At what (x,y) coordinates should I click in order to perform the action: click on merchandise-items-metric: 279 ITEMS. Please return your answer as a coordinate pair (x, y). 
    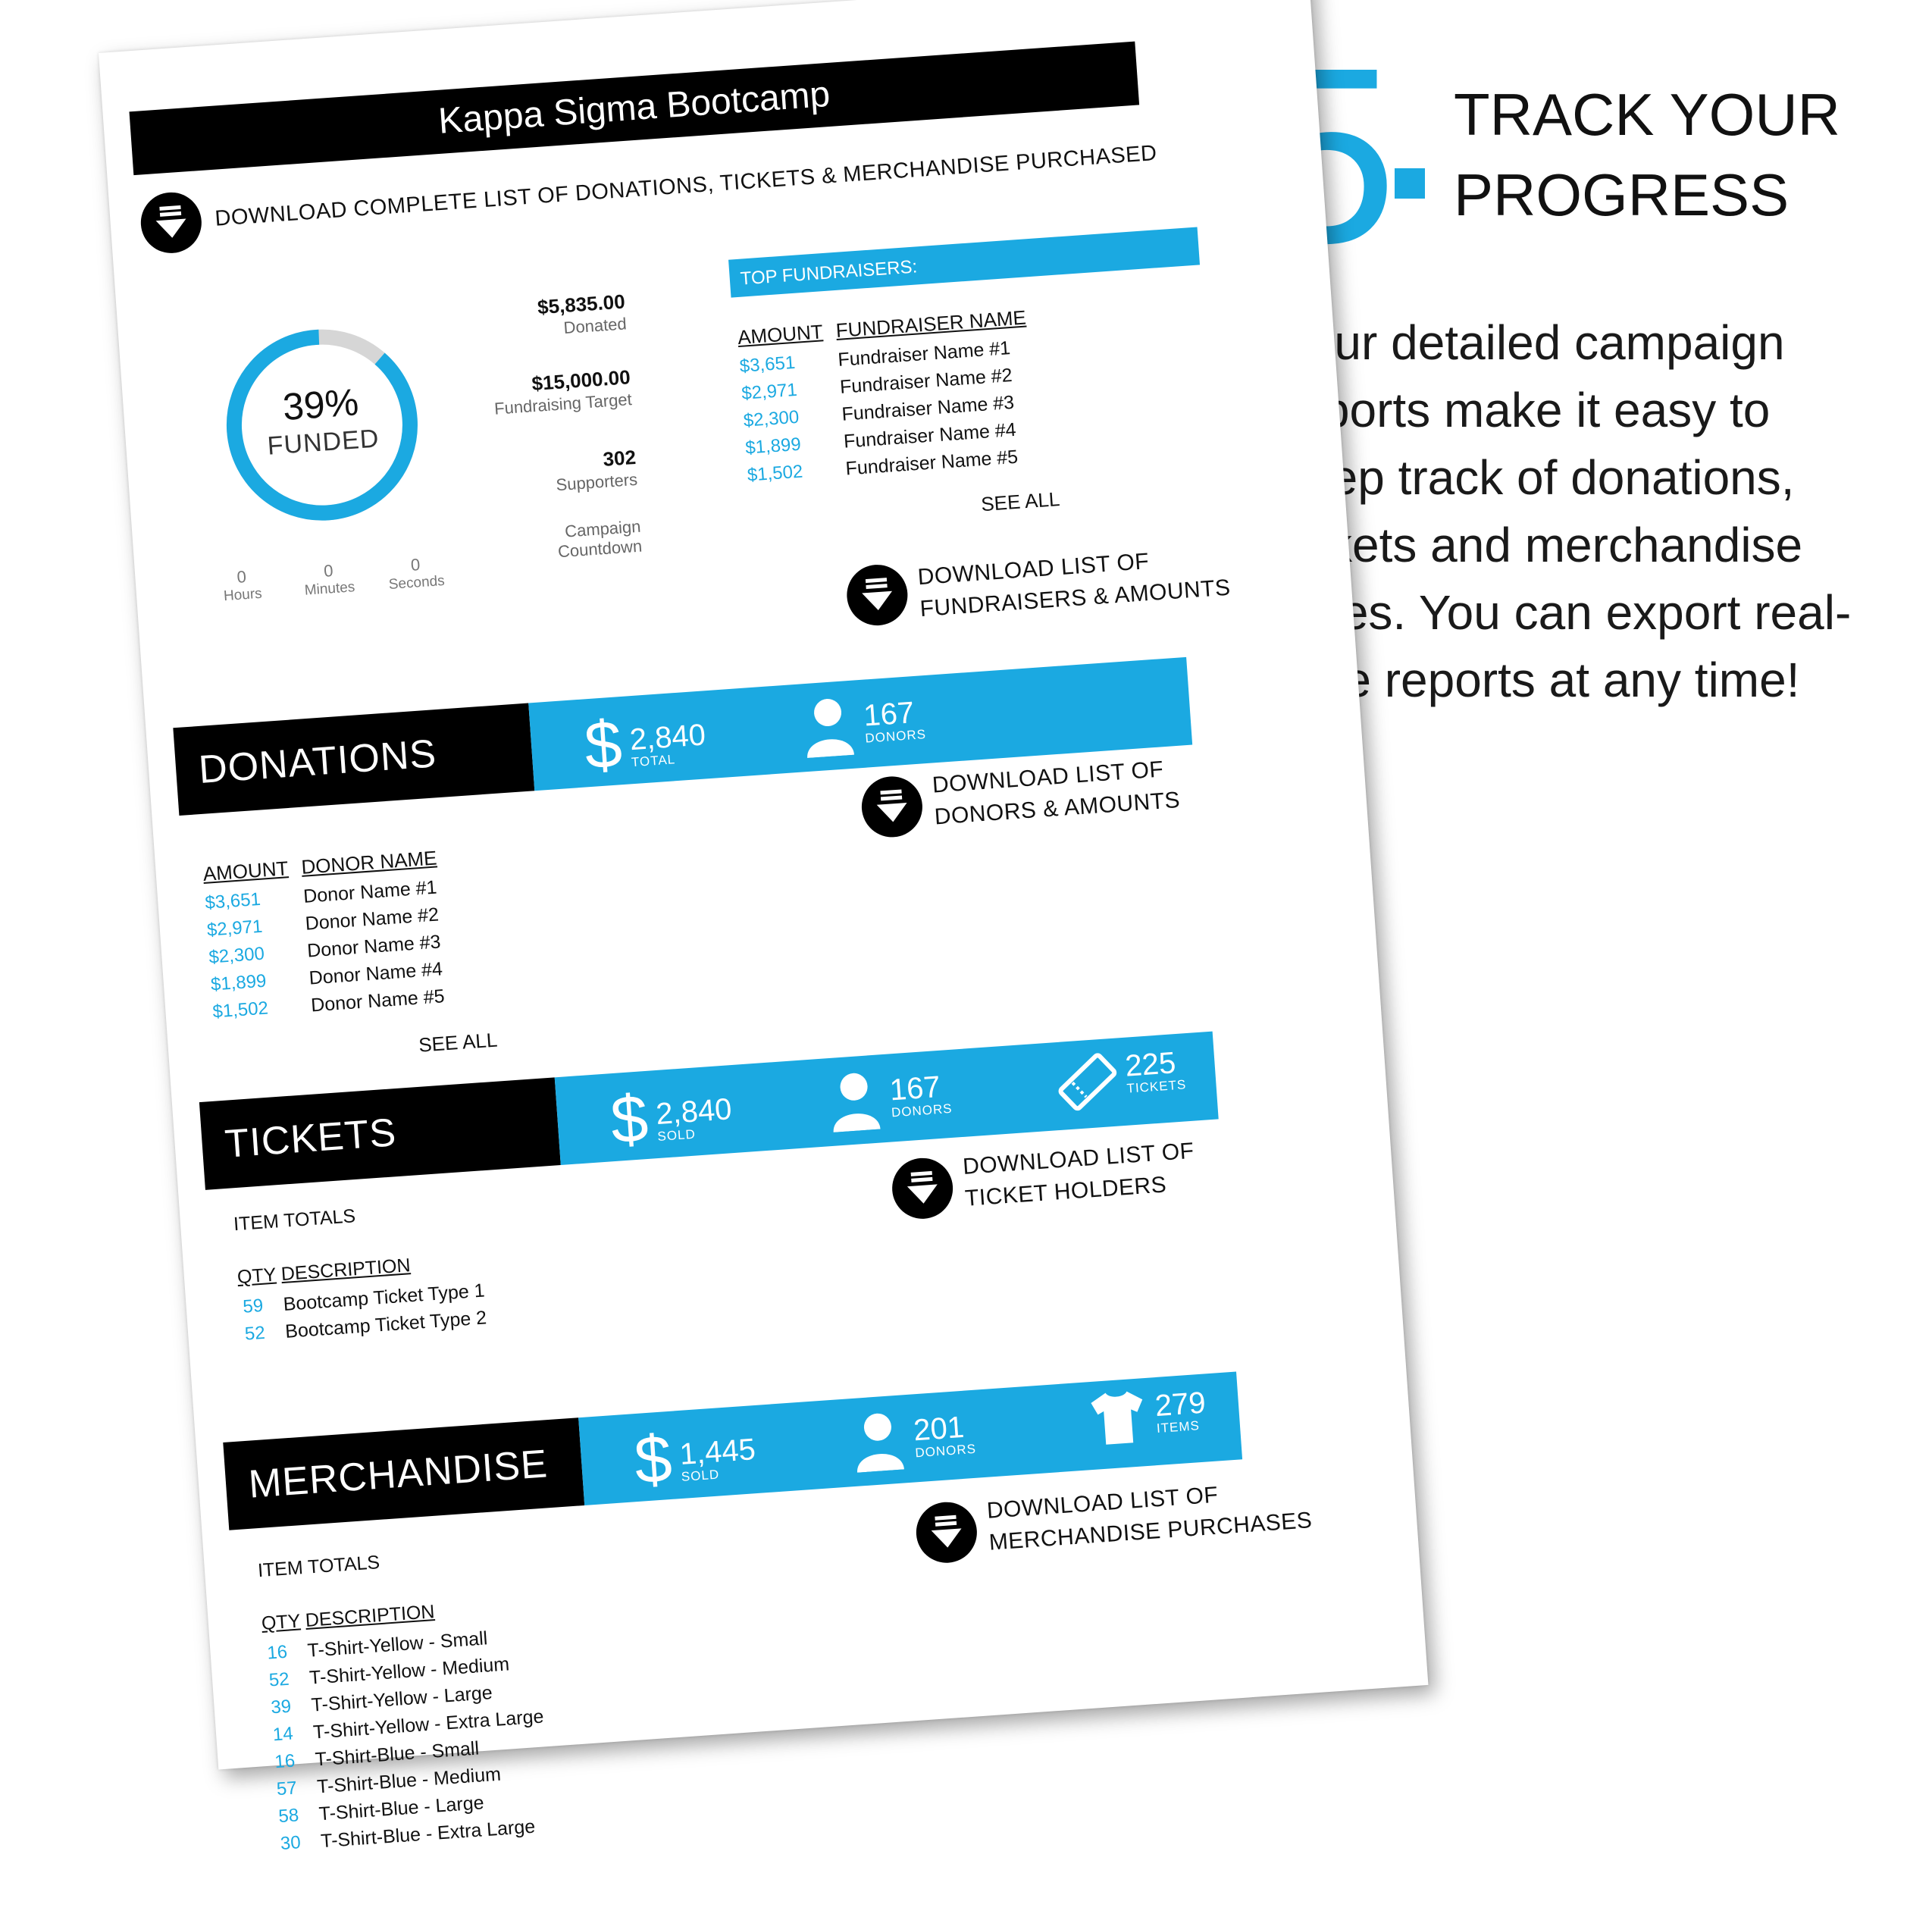
    Looking at the image, I should click on (1181, 1411).